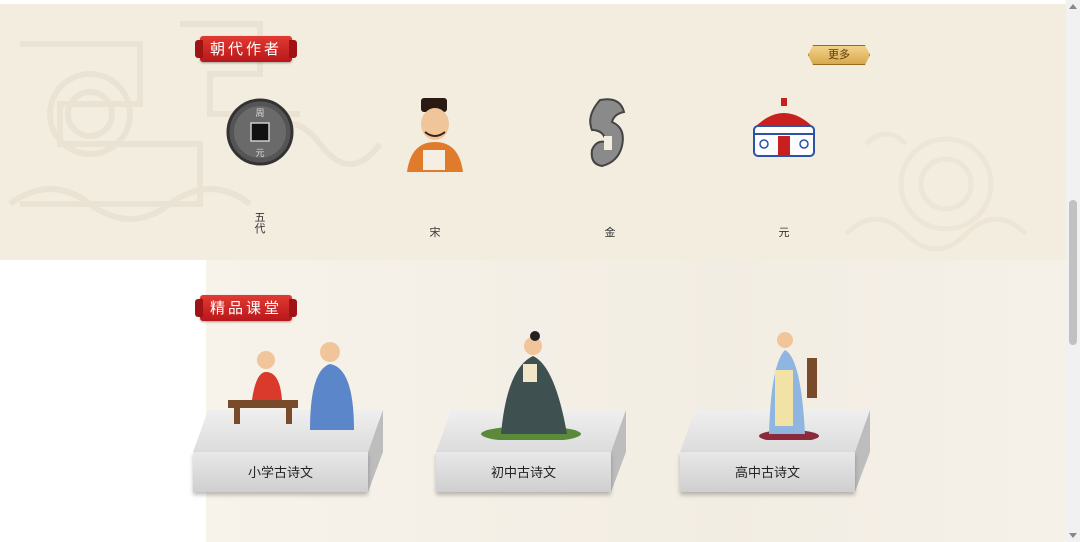 This screenshot has height=542, width=1080. I want to click on yurt-icon, so click(784, 127).